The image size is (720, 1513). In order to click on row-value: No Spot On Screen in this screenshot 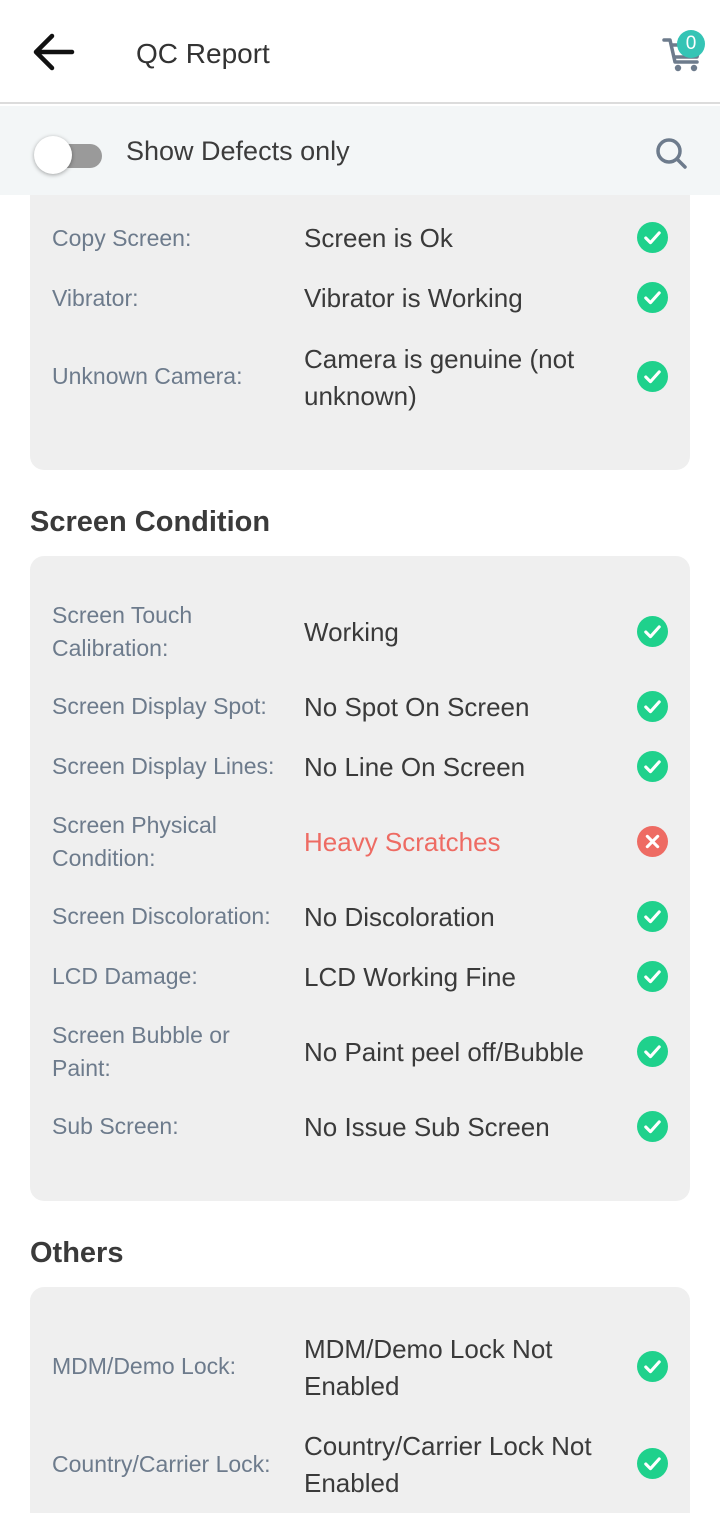, I will do `click(417, 707)`.